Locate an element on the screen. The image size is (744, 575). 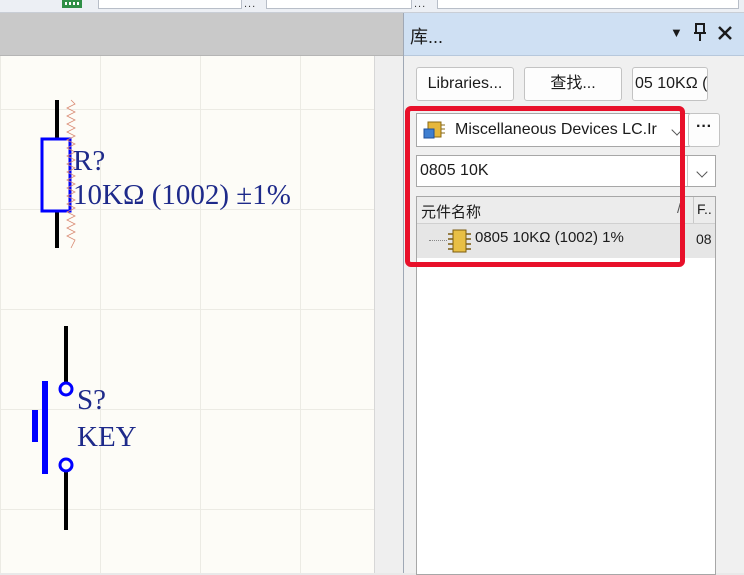
filter-divider is located at coordinates (687, 171).